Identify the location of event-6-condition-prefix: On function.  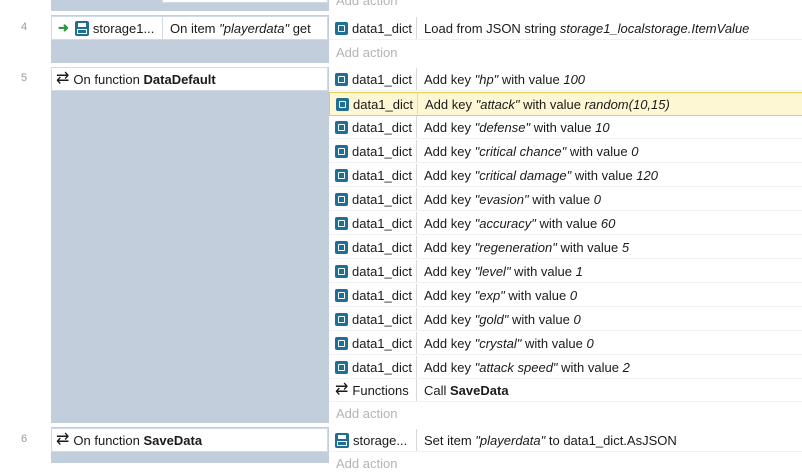
(108, 440).